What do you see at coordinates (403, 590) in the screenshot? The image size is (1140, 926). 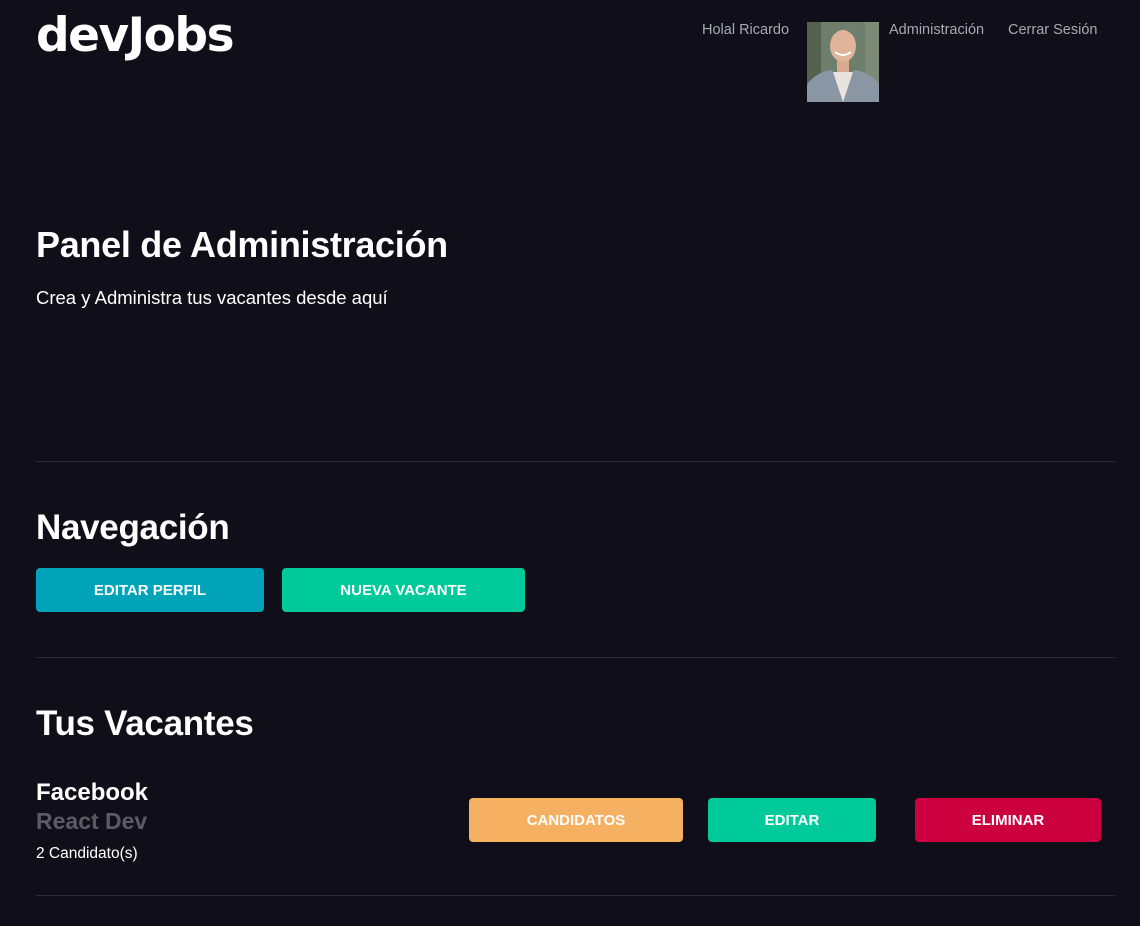 I see `new-vacancy-button: Nueva Vacante` at bounding box center [403, 590].